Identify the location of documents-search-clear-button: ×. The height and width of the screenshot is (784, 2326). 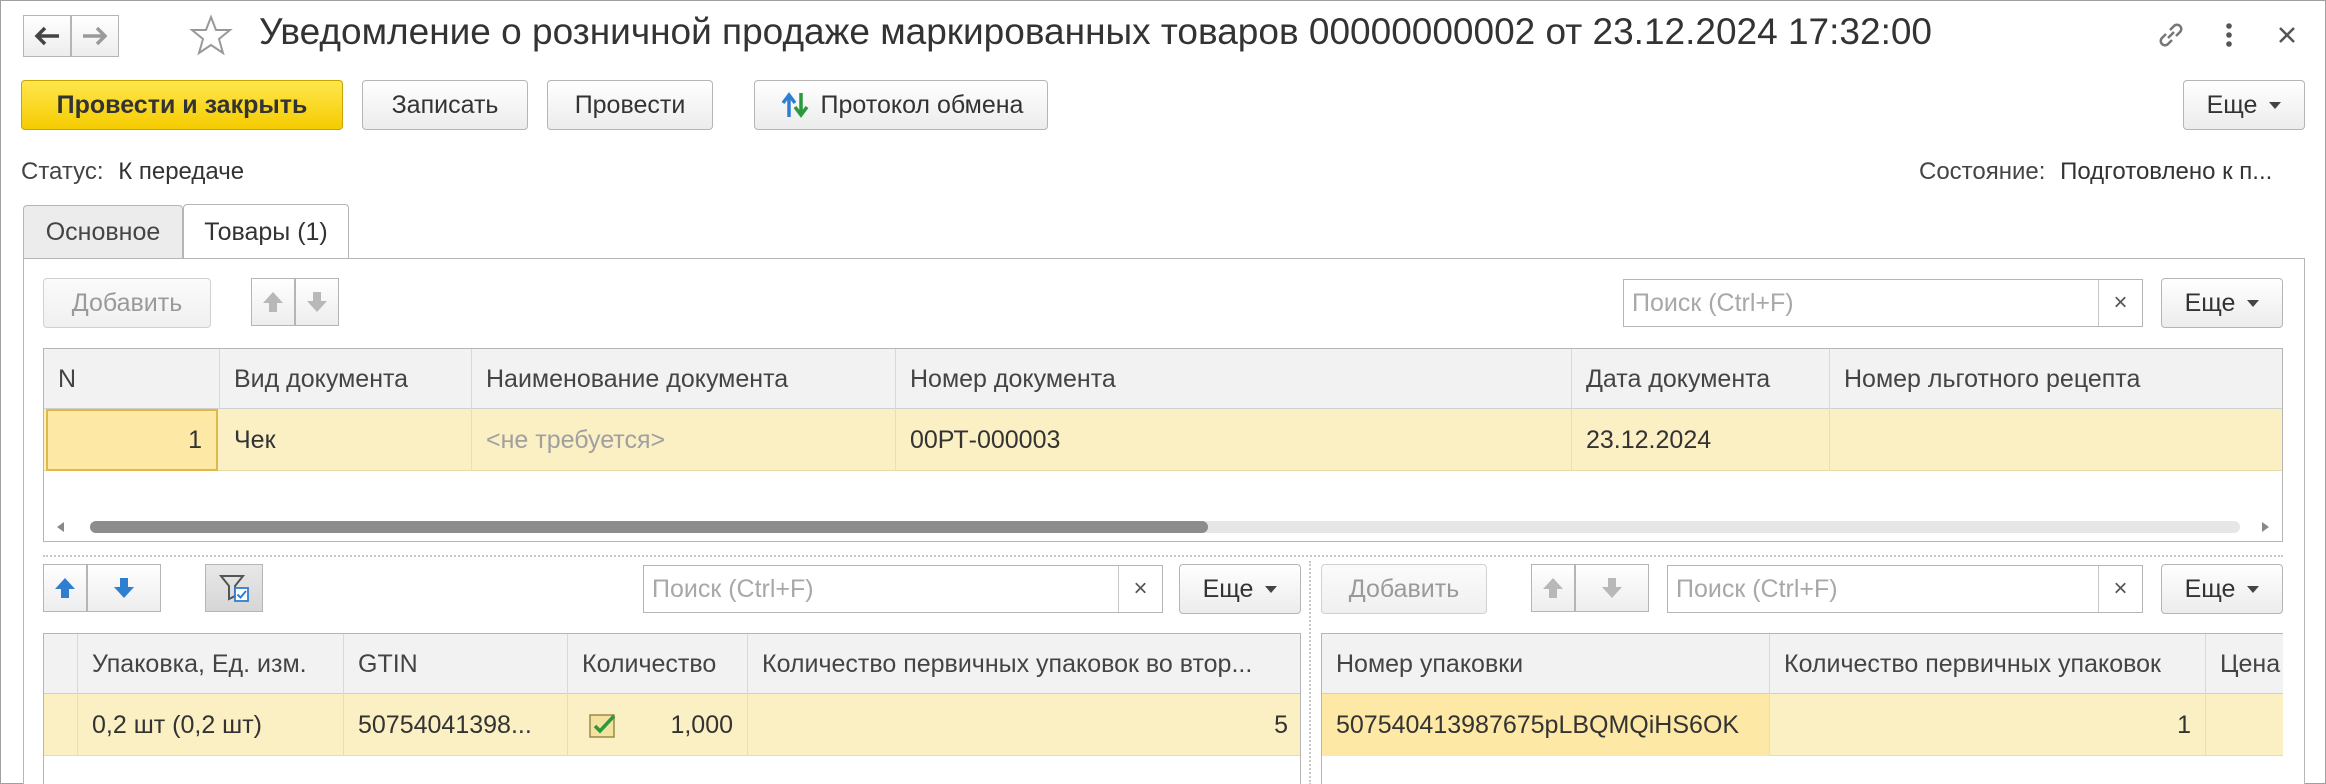
(2120, 303).